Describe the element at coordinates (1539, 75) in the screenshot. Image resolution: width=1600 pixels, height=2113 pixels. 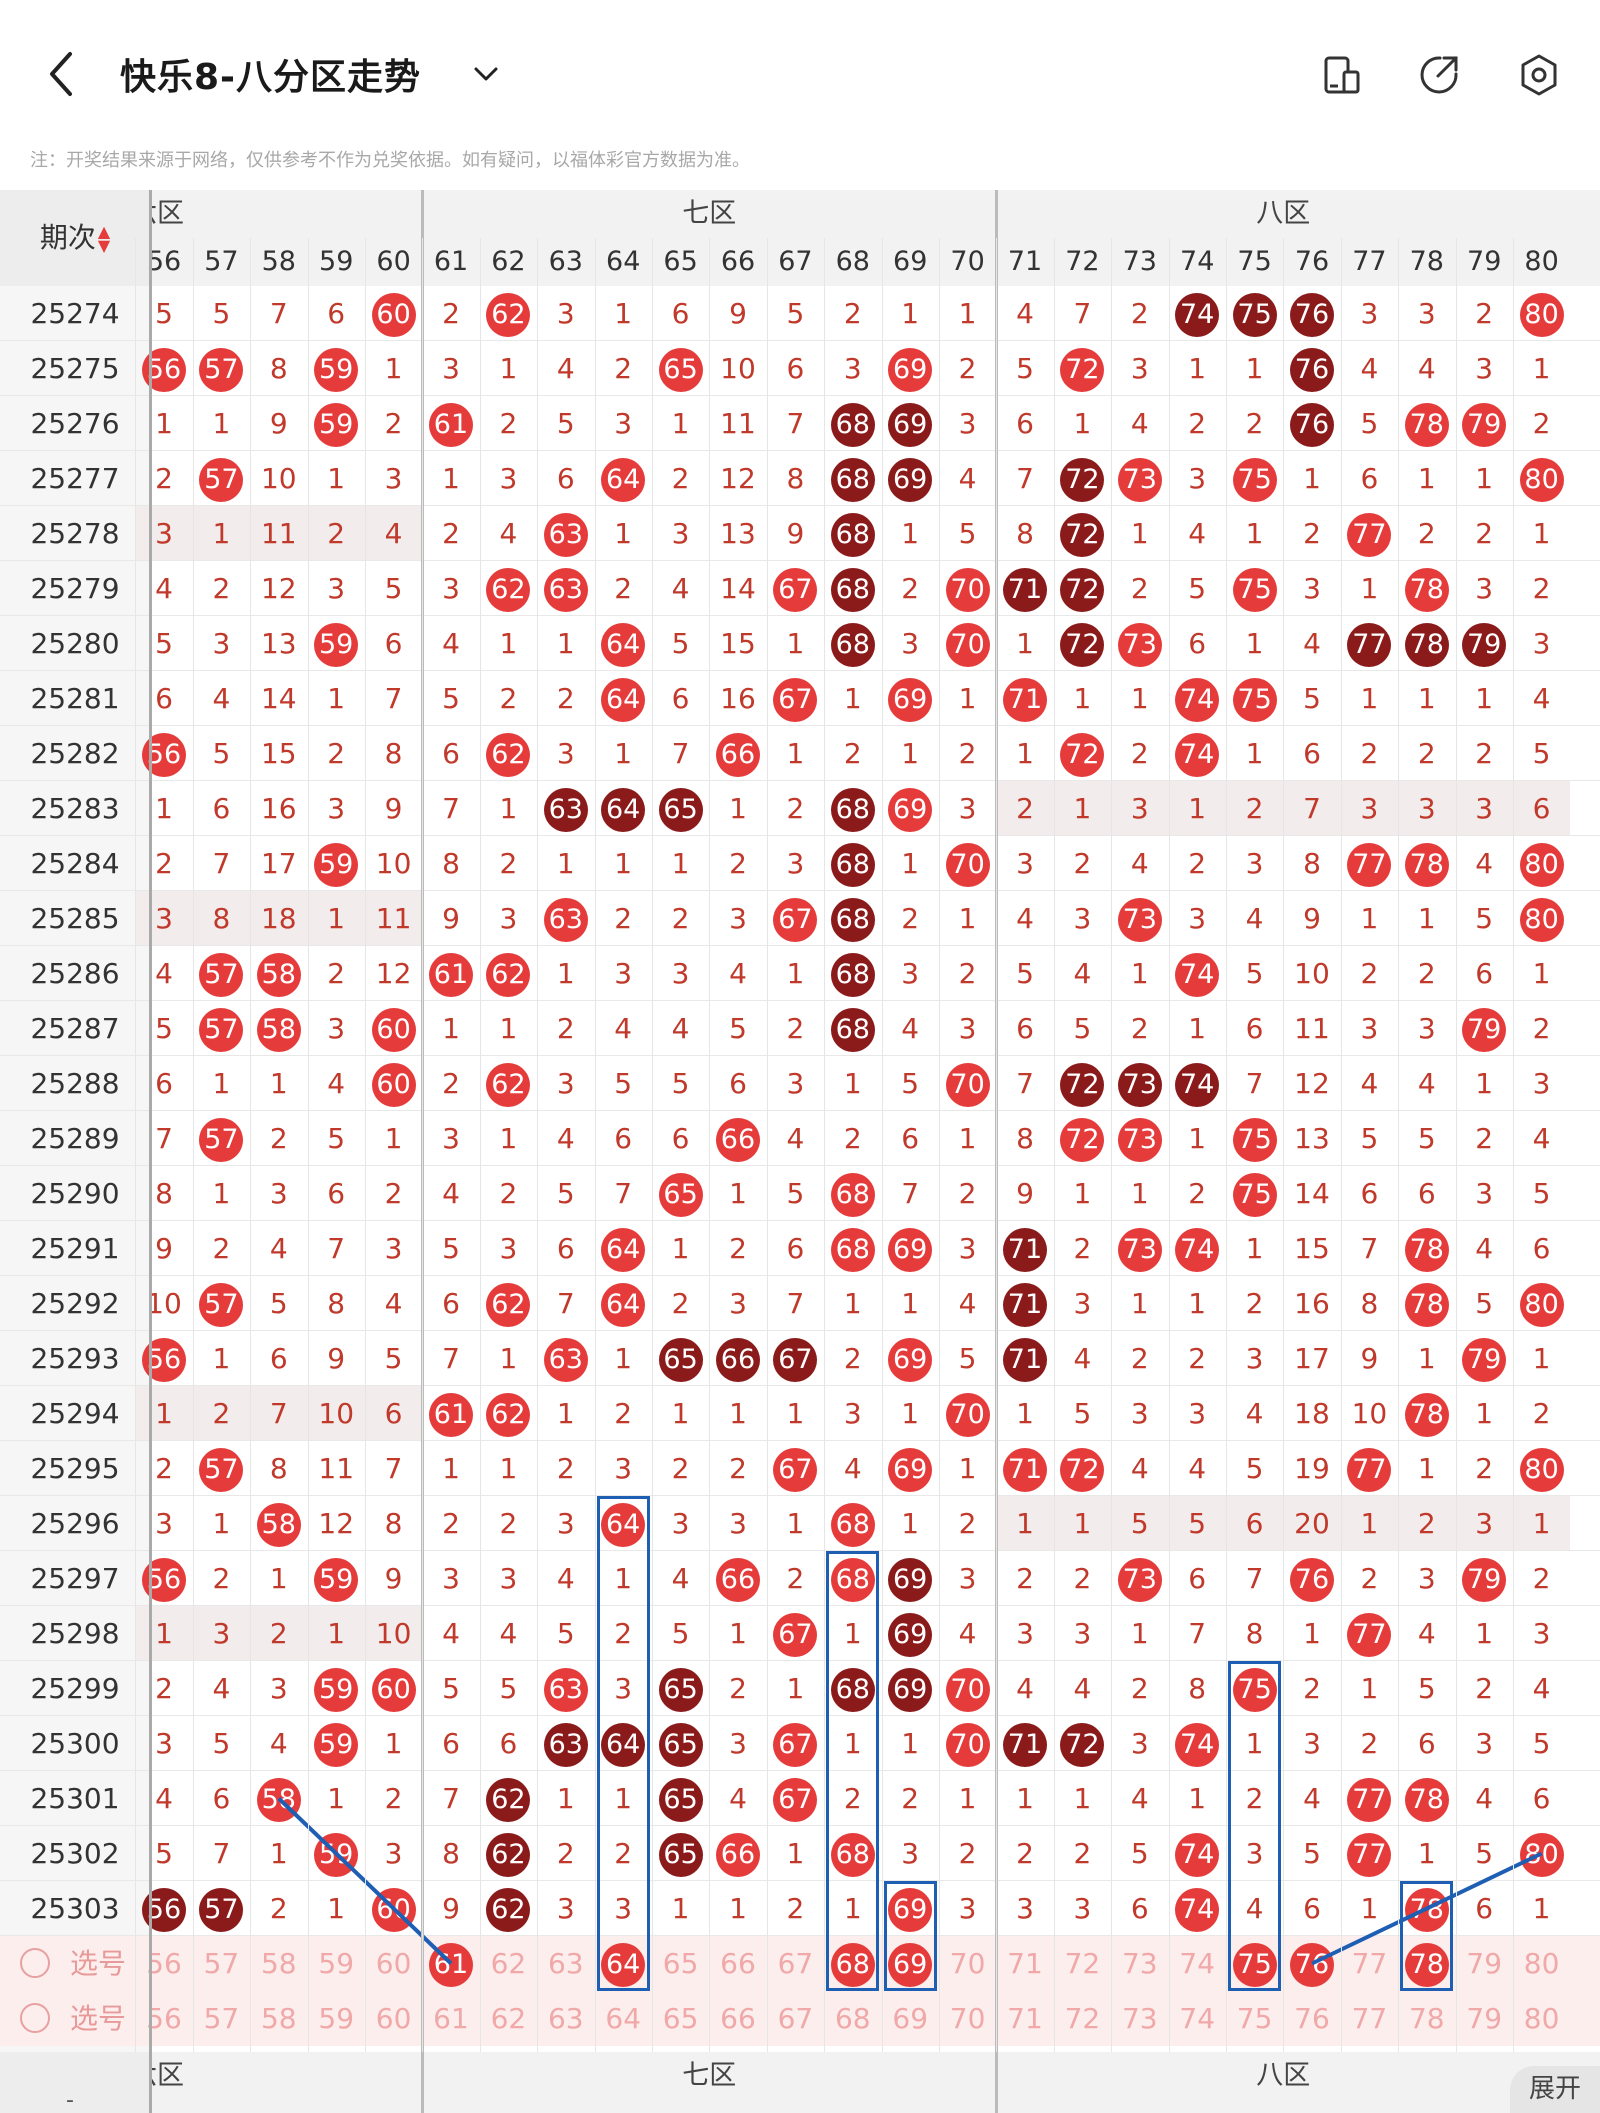
I see `settings-icon` at that location.